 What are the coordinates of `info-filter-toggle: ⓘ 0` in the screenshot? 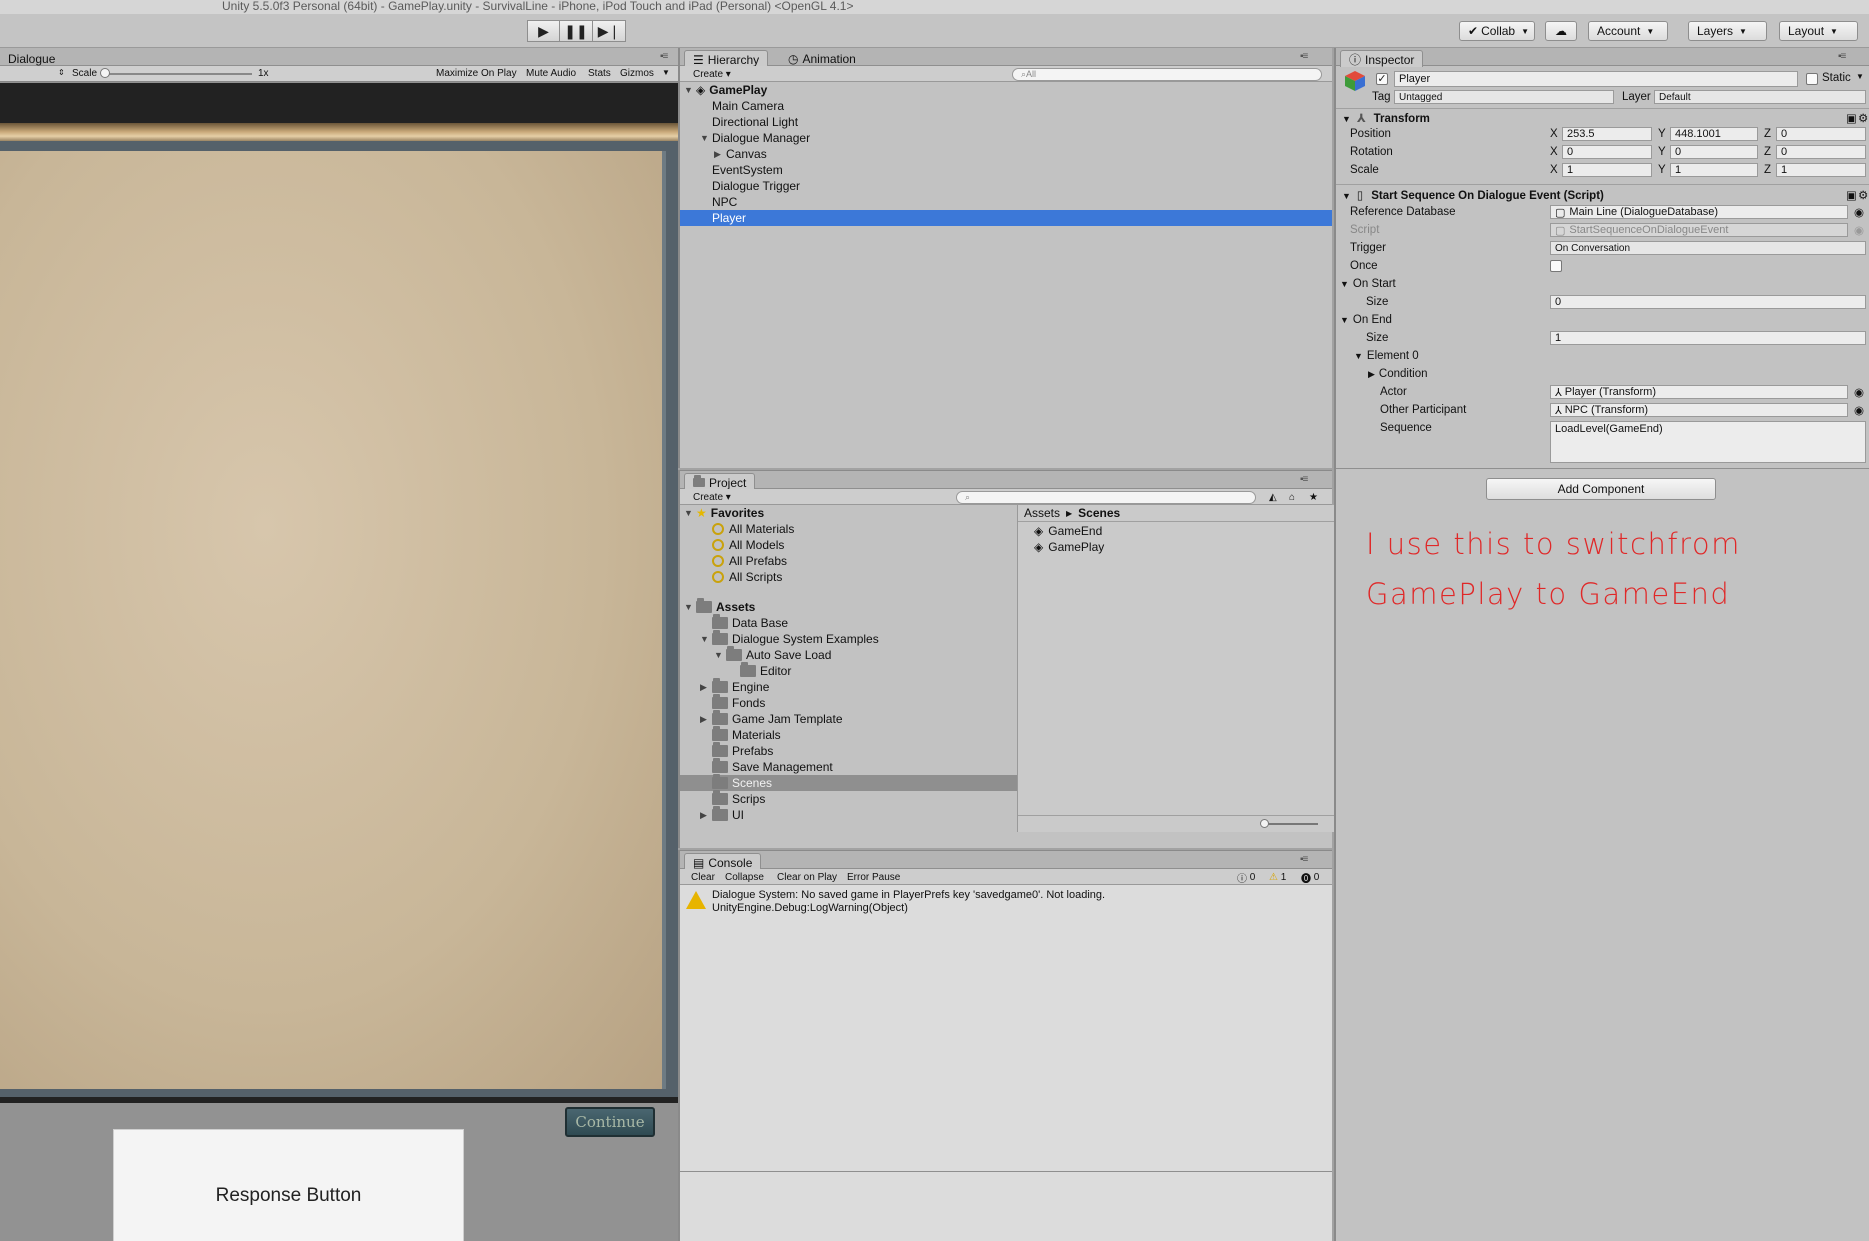 It's located at (1246, 878).